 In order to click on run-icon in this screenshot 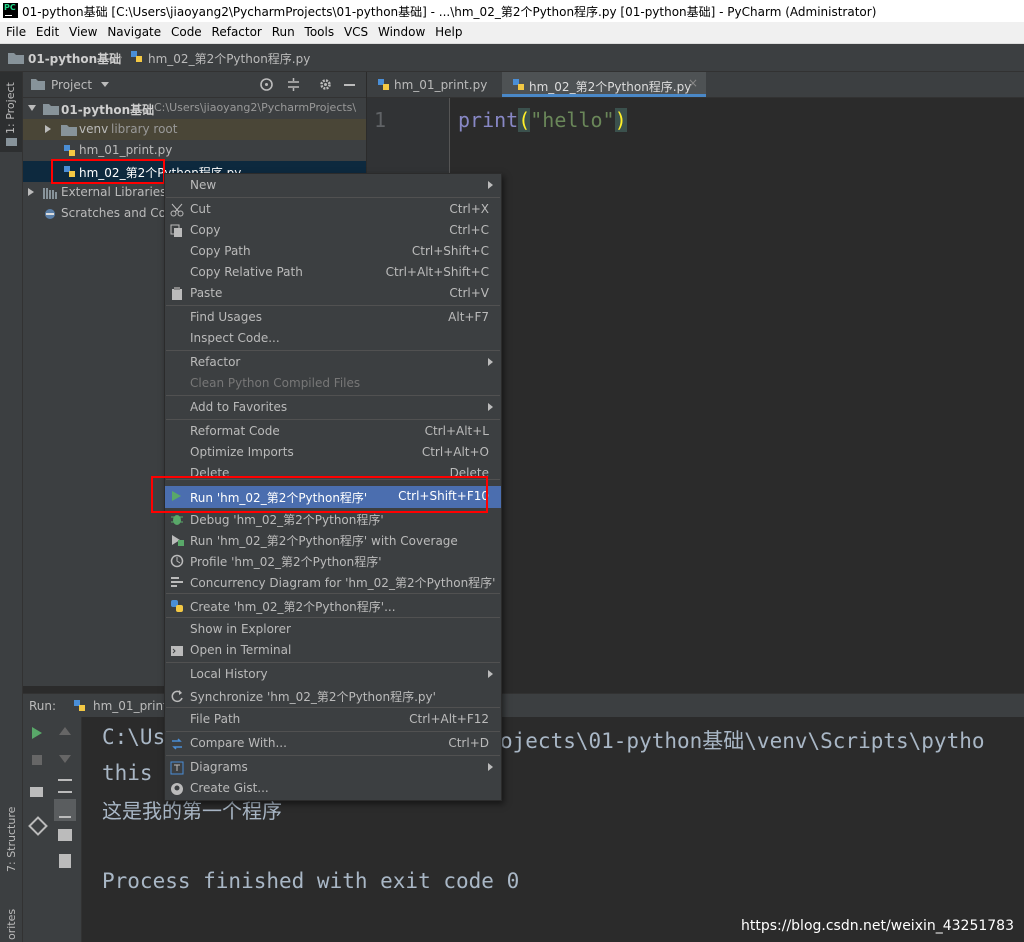, I will do `click(37, 733)`.